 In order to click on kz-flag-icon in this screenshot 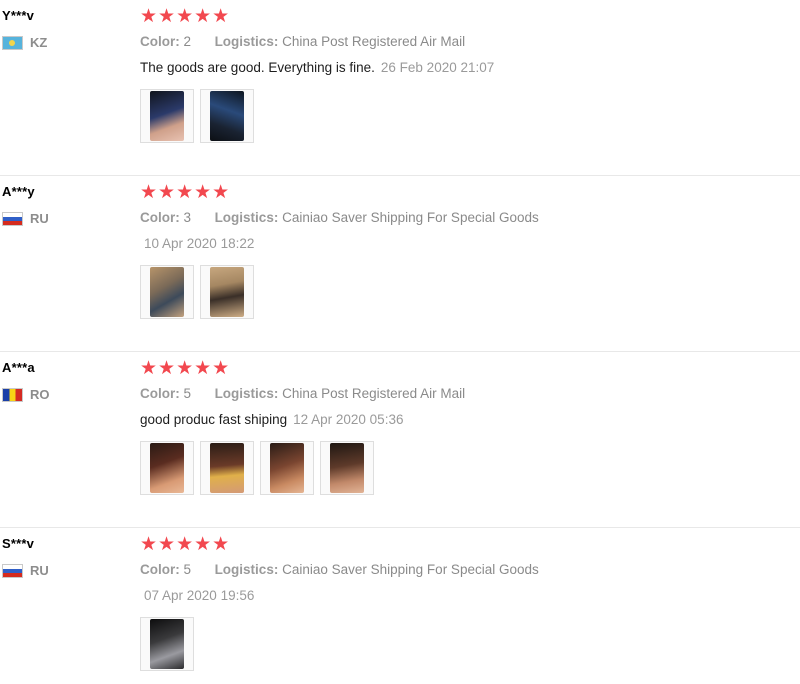, I will do `click(12, 42)`.